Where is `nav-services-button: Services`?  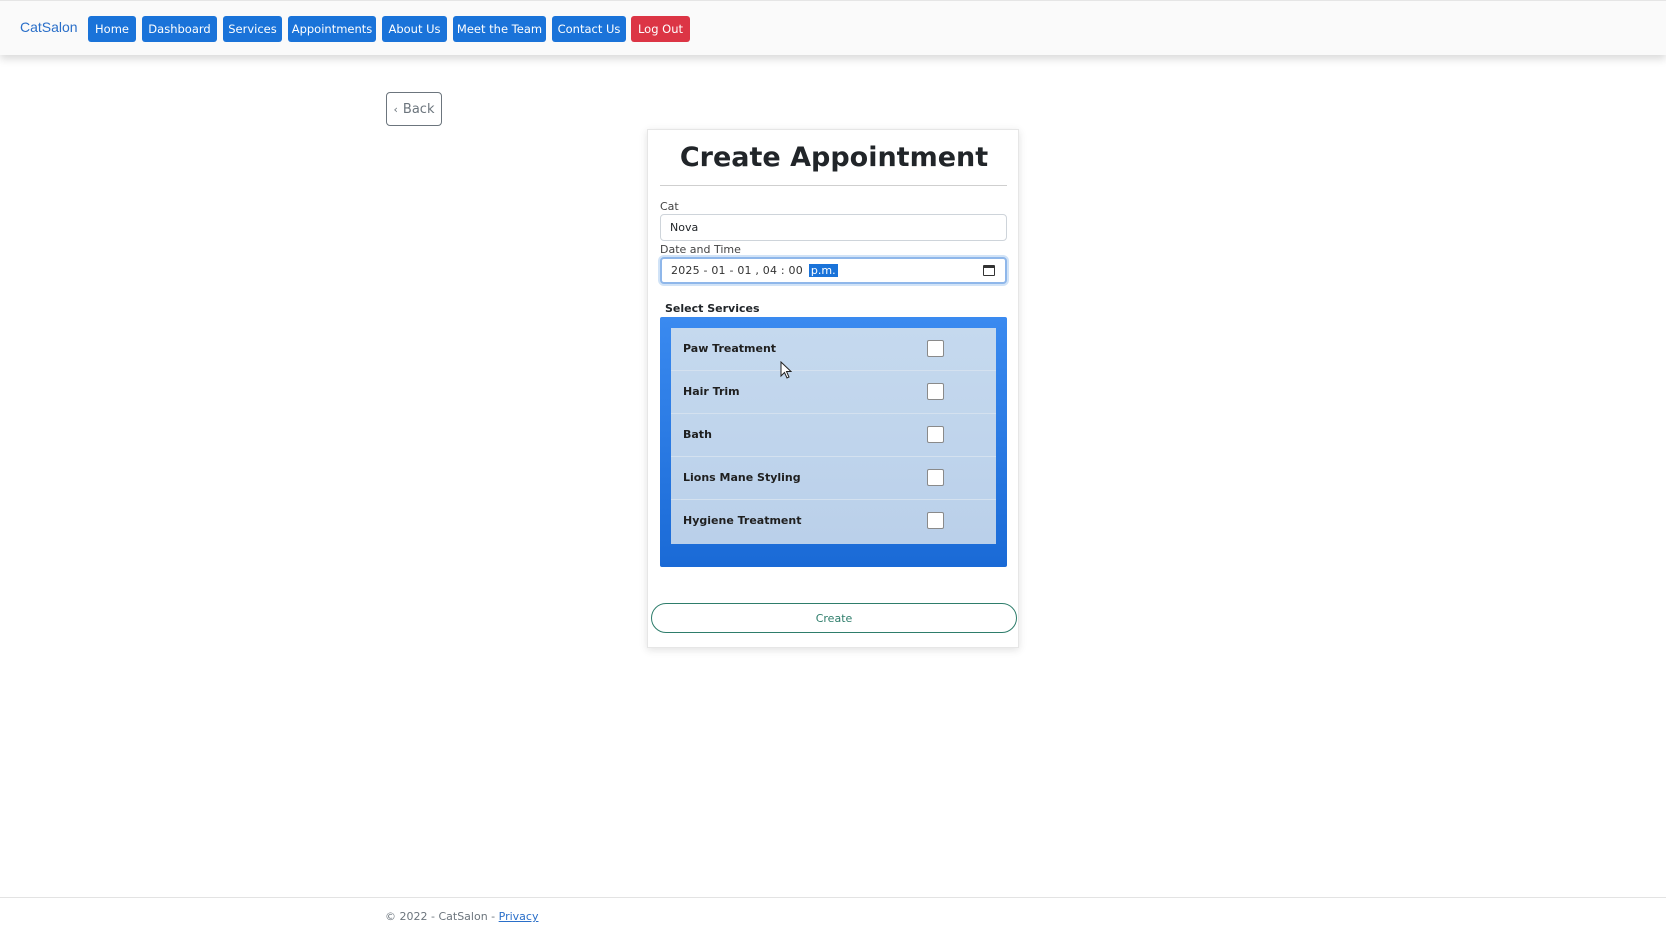
nav-services-button: Services is located at coordinates (252, 29).